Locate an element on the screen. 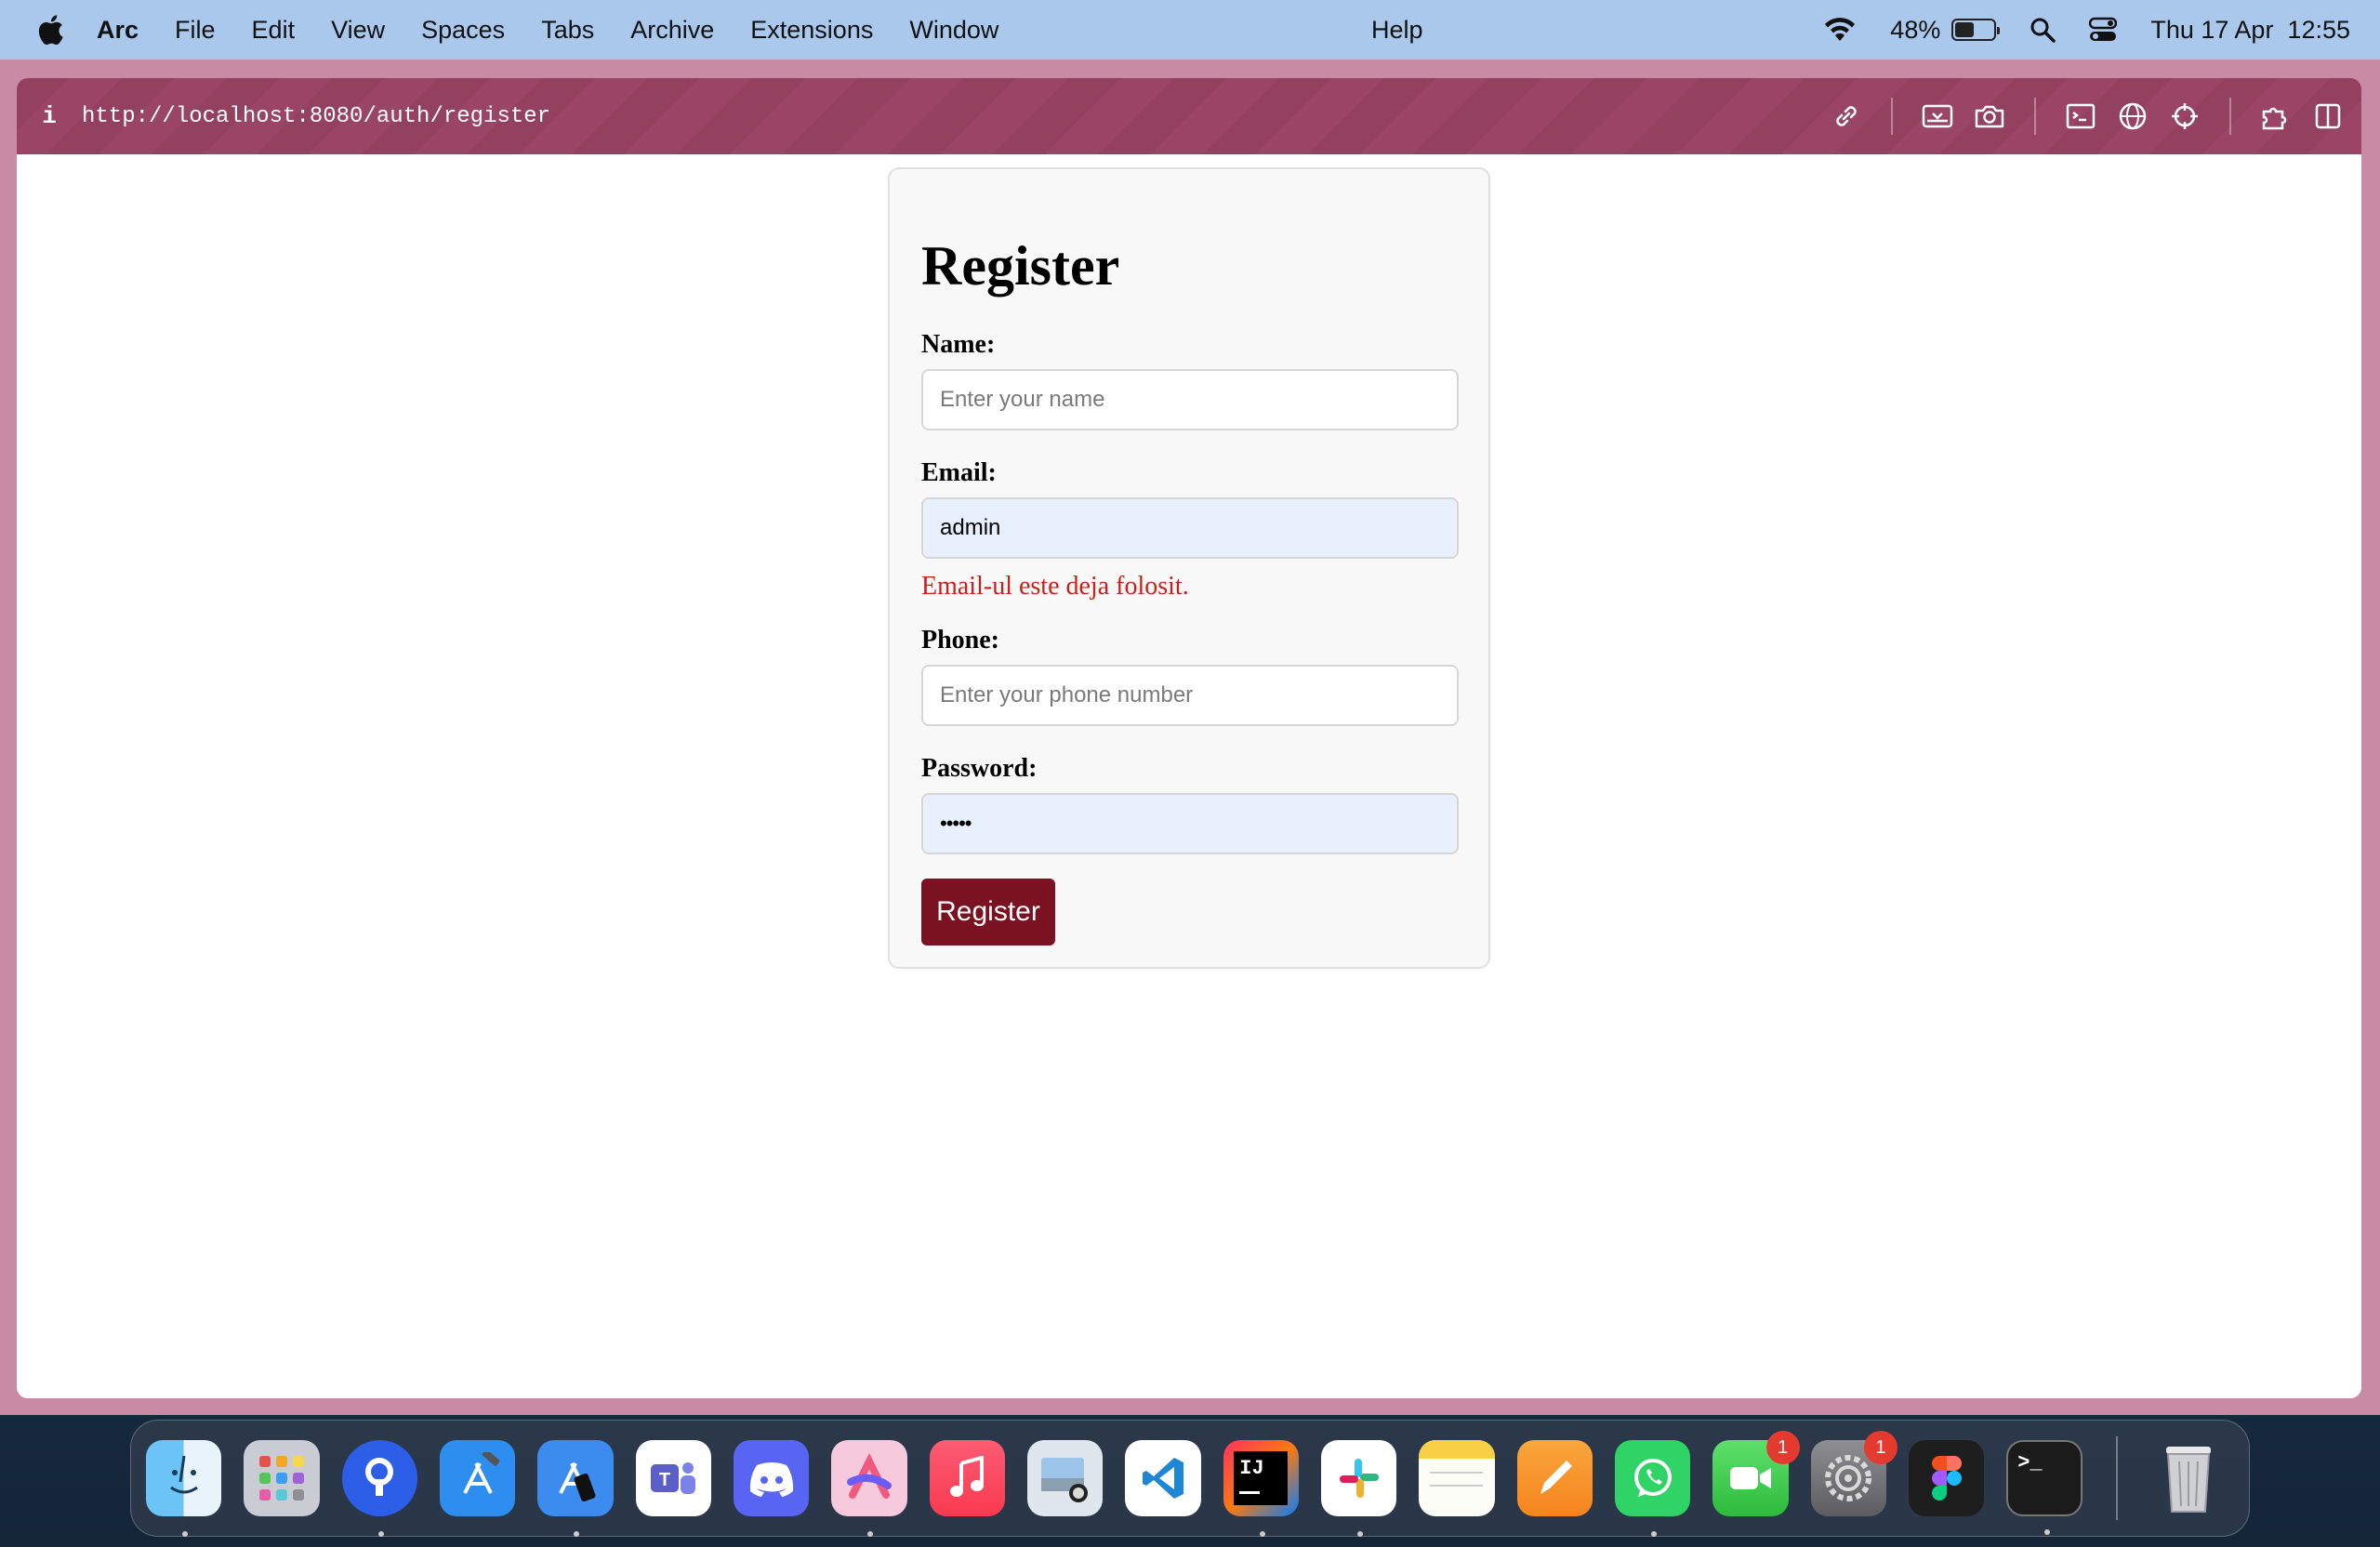 Image resolution: width=2380 pixels, height=1547 pixels. settings-icon: 1 is located at coordinates (1853, 1473).